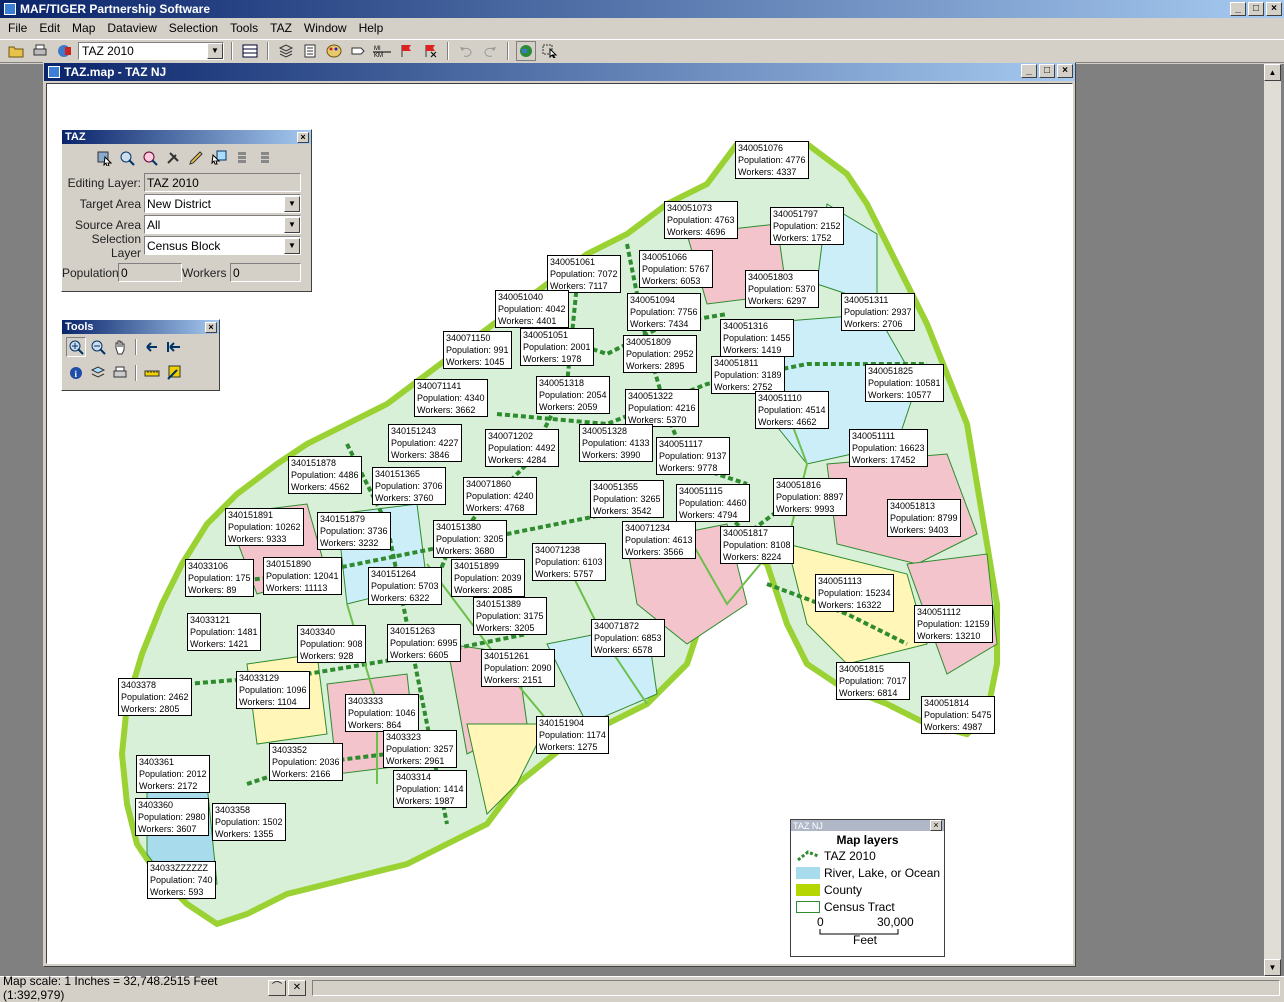 This screenshot has width=1284, height=1002. What do you see at coordinates (867, 872) in the screenshot?
I see `legend-item-water: River, Lake, or Ocean` at bounding box center [867, 872].